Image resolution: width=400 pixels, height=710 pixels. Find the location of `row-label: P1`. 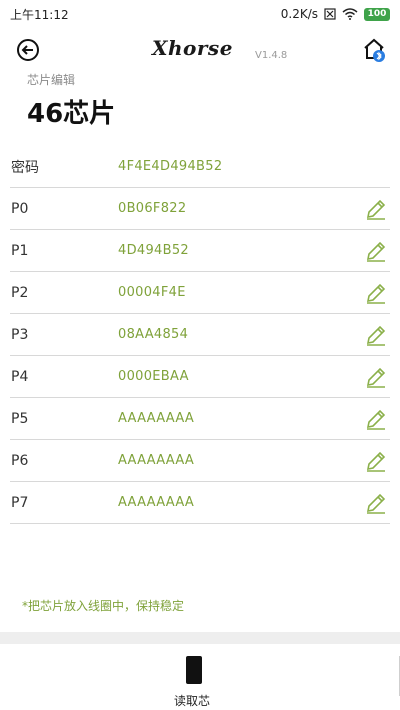

row-label: P1 is located at coordinates (20, 250).